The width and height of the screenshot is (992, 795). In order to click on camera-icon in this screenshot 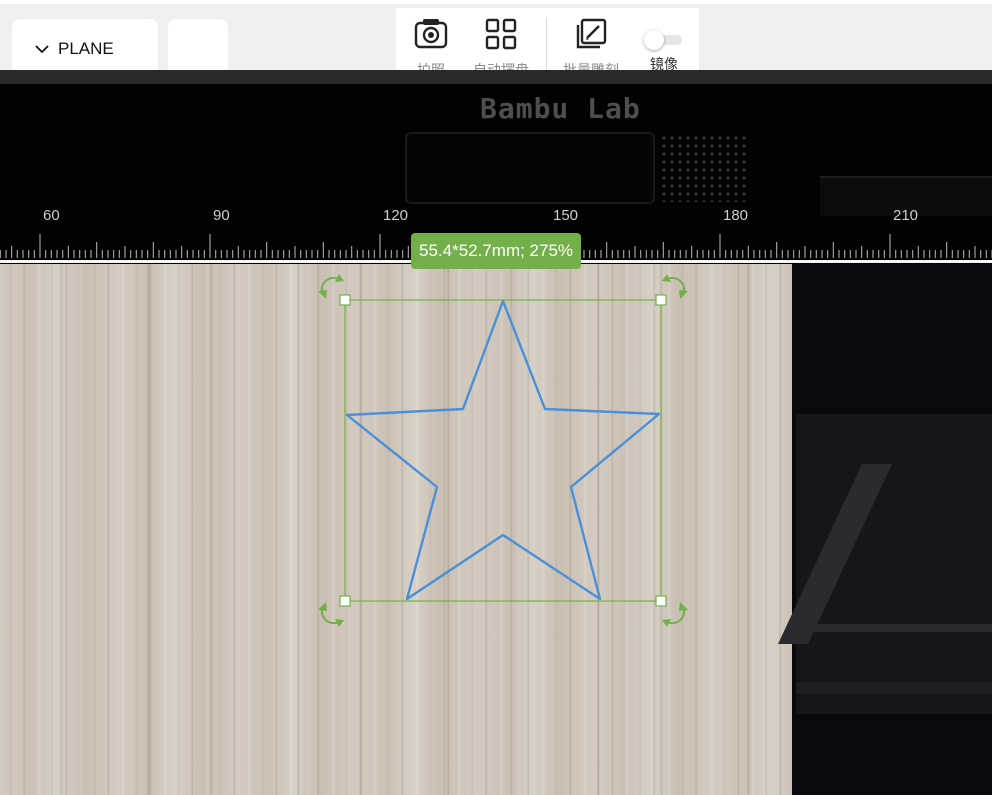, I will do `click(431, 34)`.